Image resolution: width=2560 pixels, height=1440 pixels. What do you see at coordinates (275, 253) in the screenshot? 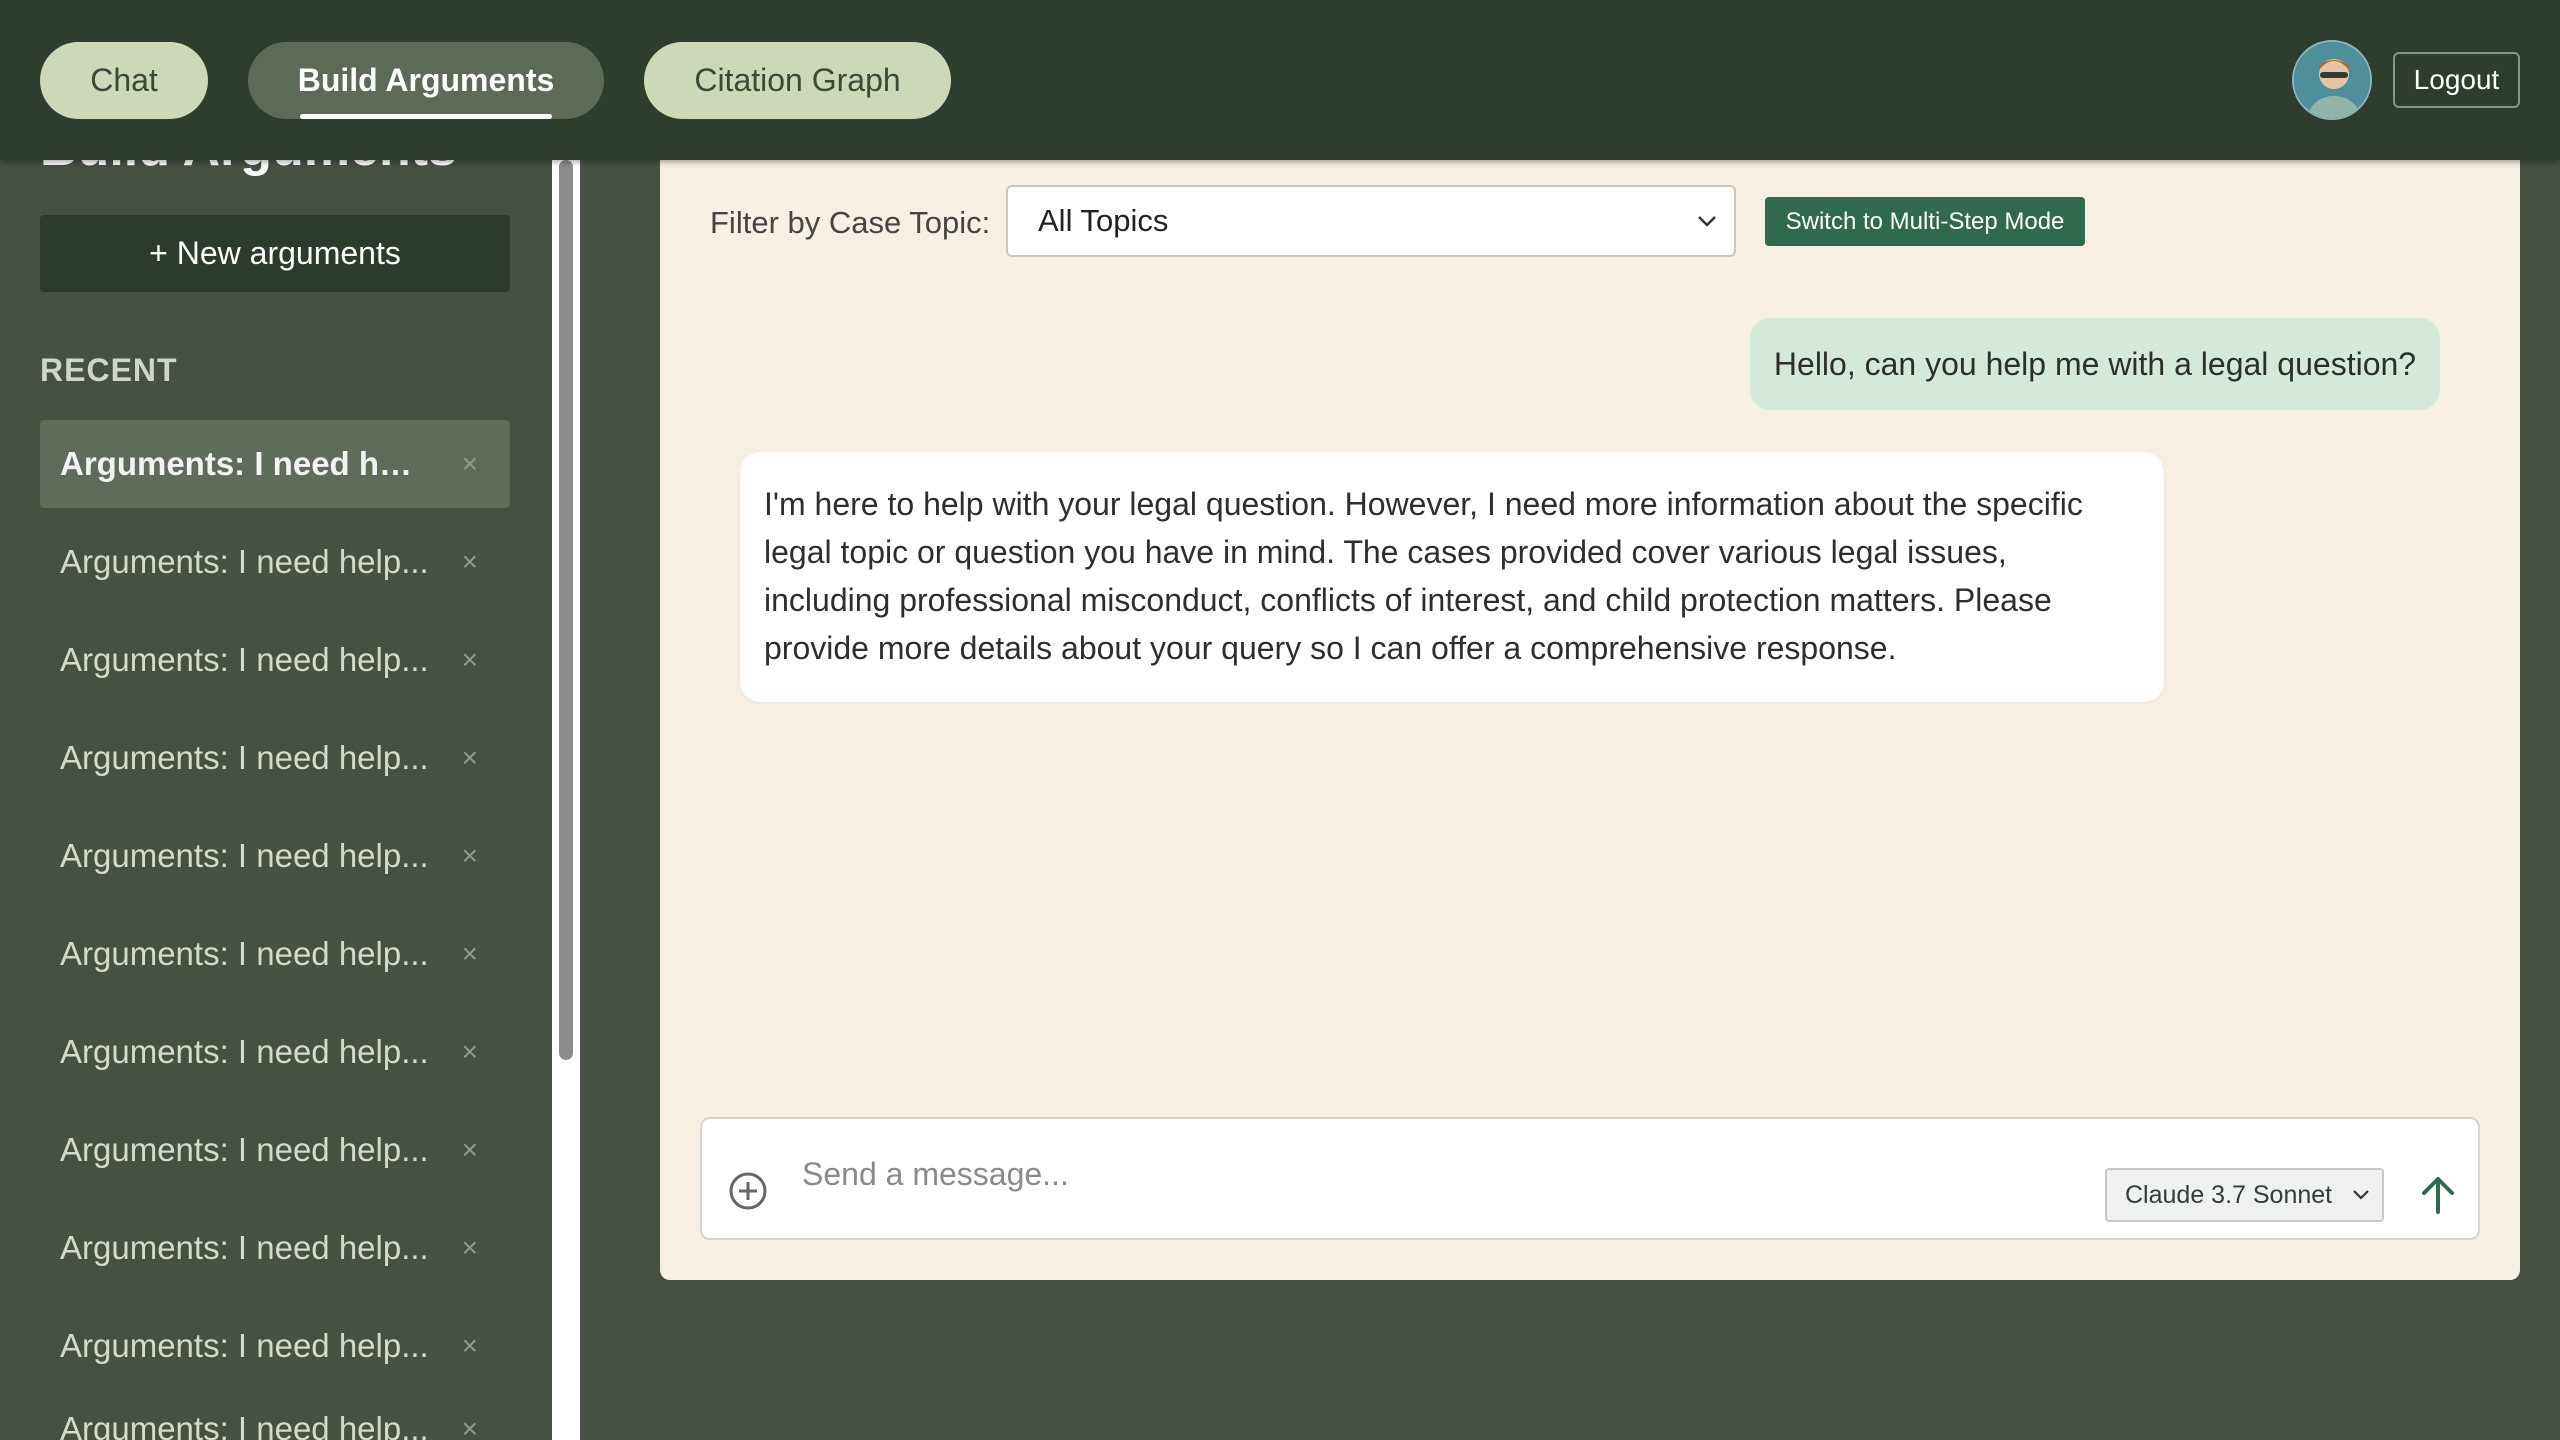
I see `new-arguments-button: + New arguments` at bounding box center [275, 253].